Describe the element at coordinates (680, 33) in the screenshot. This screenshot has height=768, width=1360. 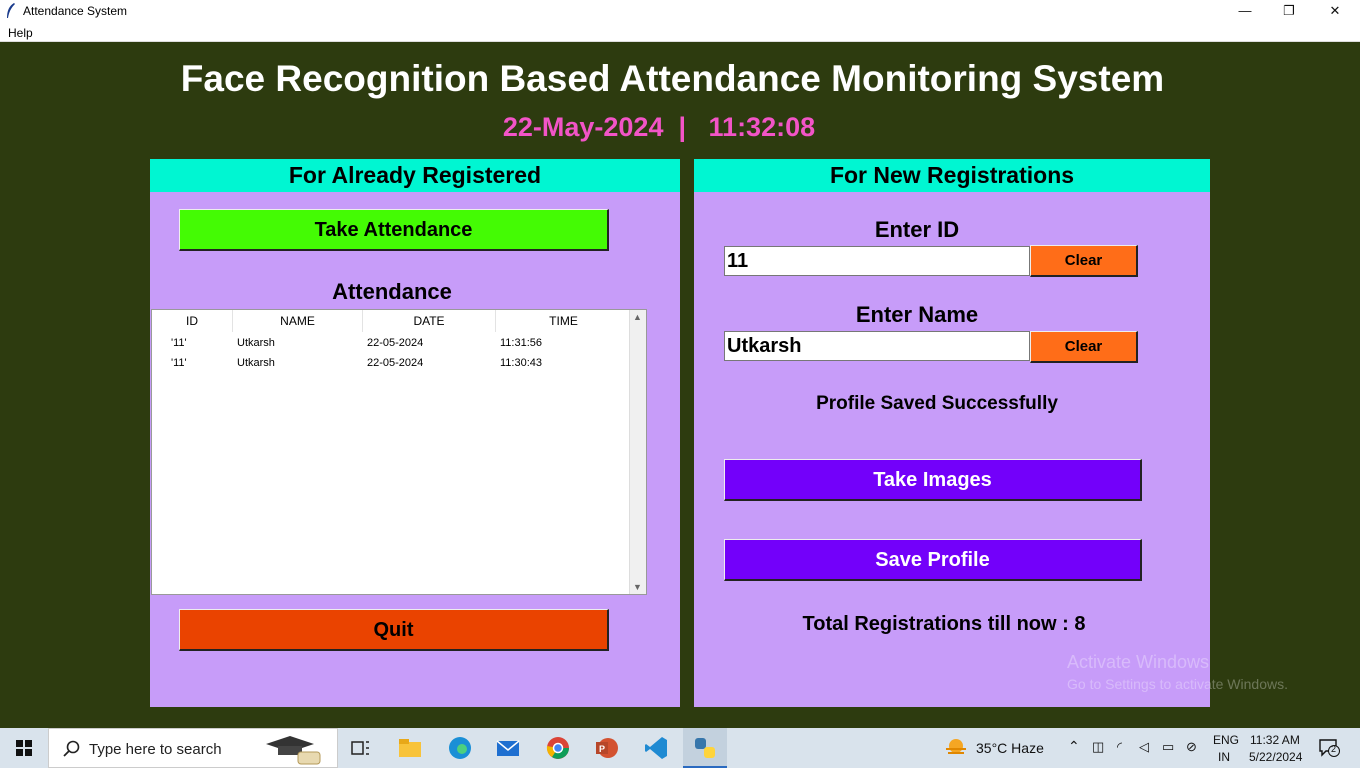
I see `menu-bar: Help` at that location.